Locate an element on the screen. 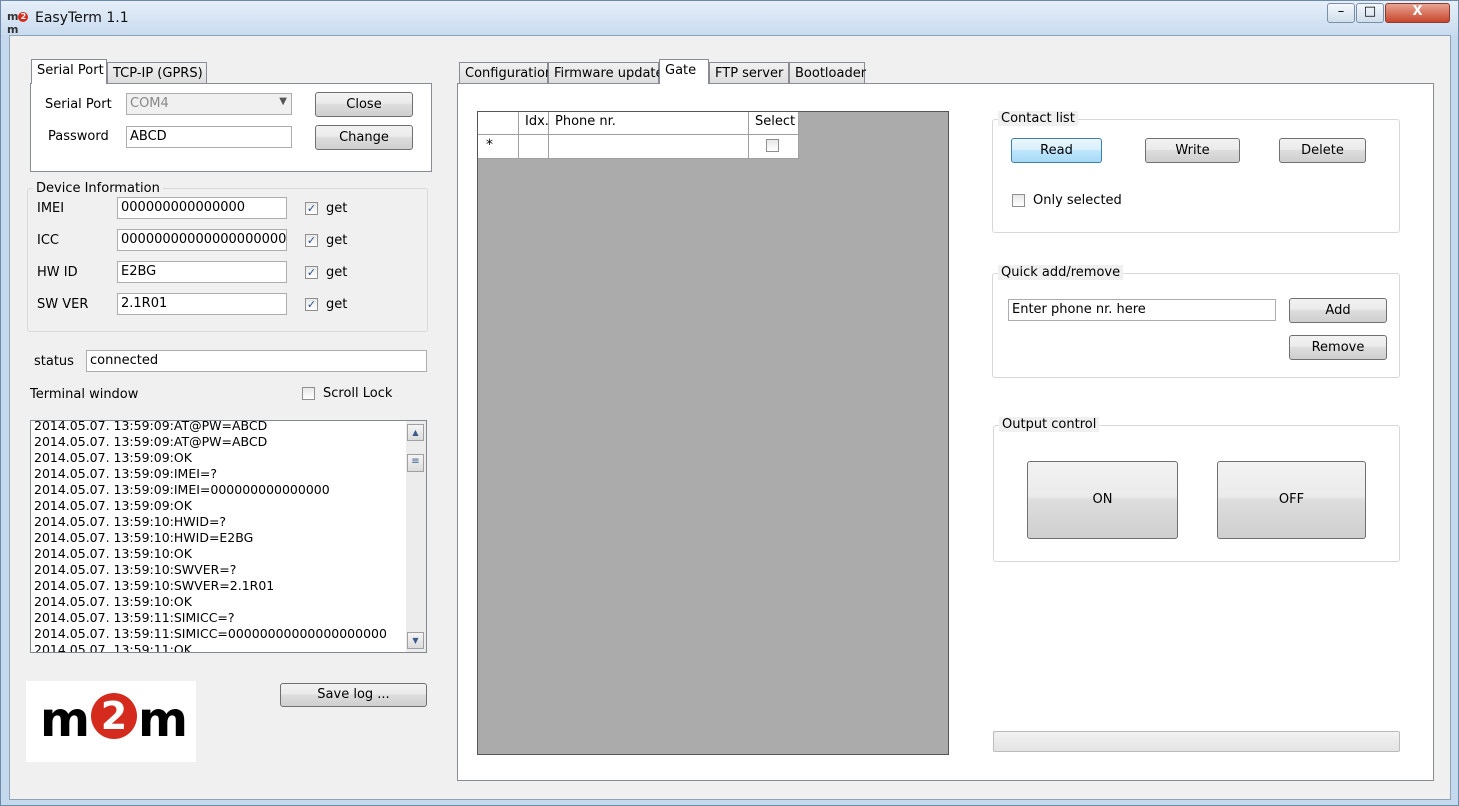 The width and height of the screenshot is (1459, 806). tab-tcp-ip: TCP-IP (GPRS) is located at coordinates (157, 73).